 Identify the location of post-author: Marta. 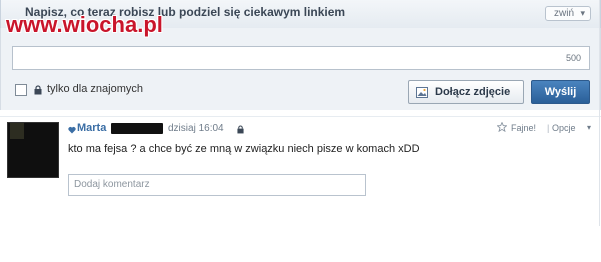
(91, 128).